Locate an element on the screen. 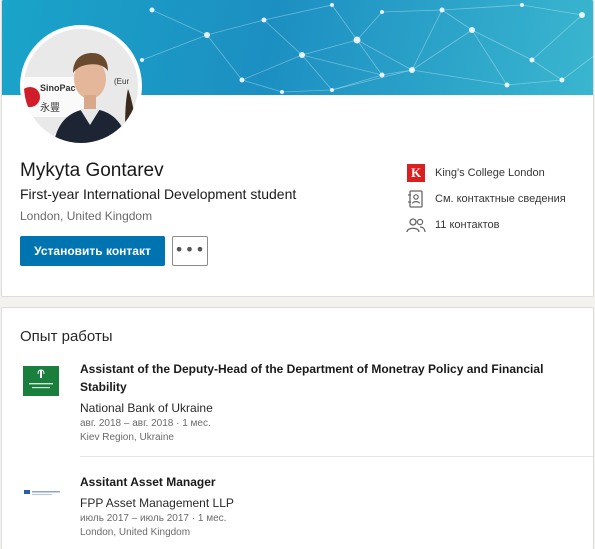  kcl-logo: K is located at coordinates (416, 173).